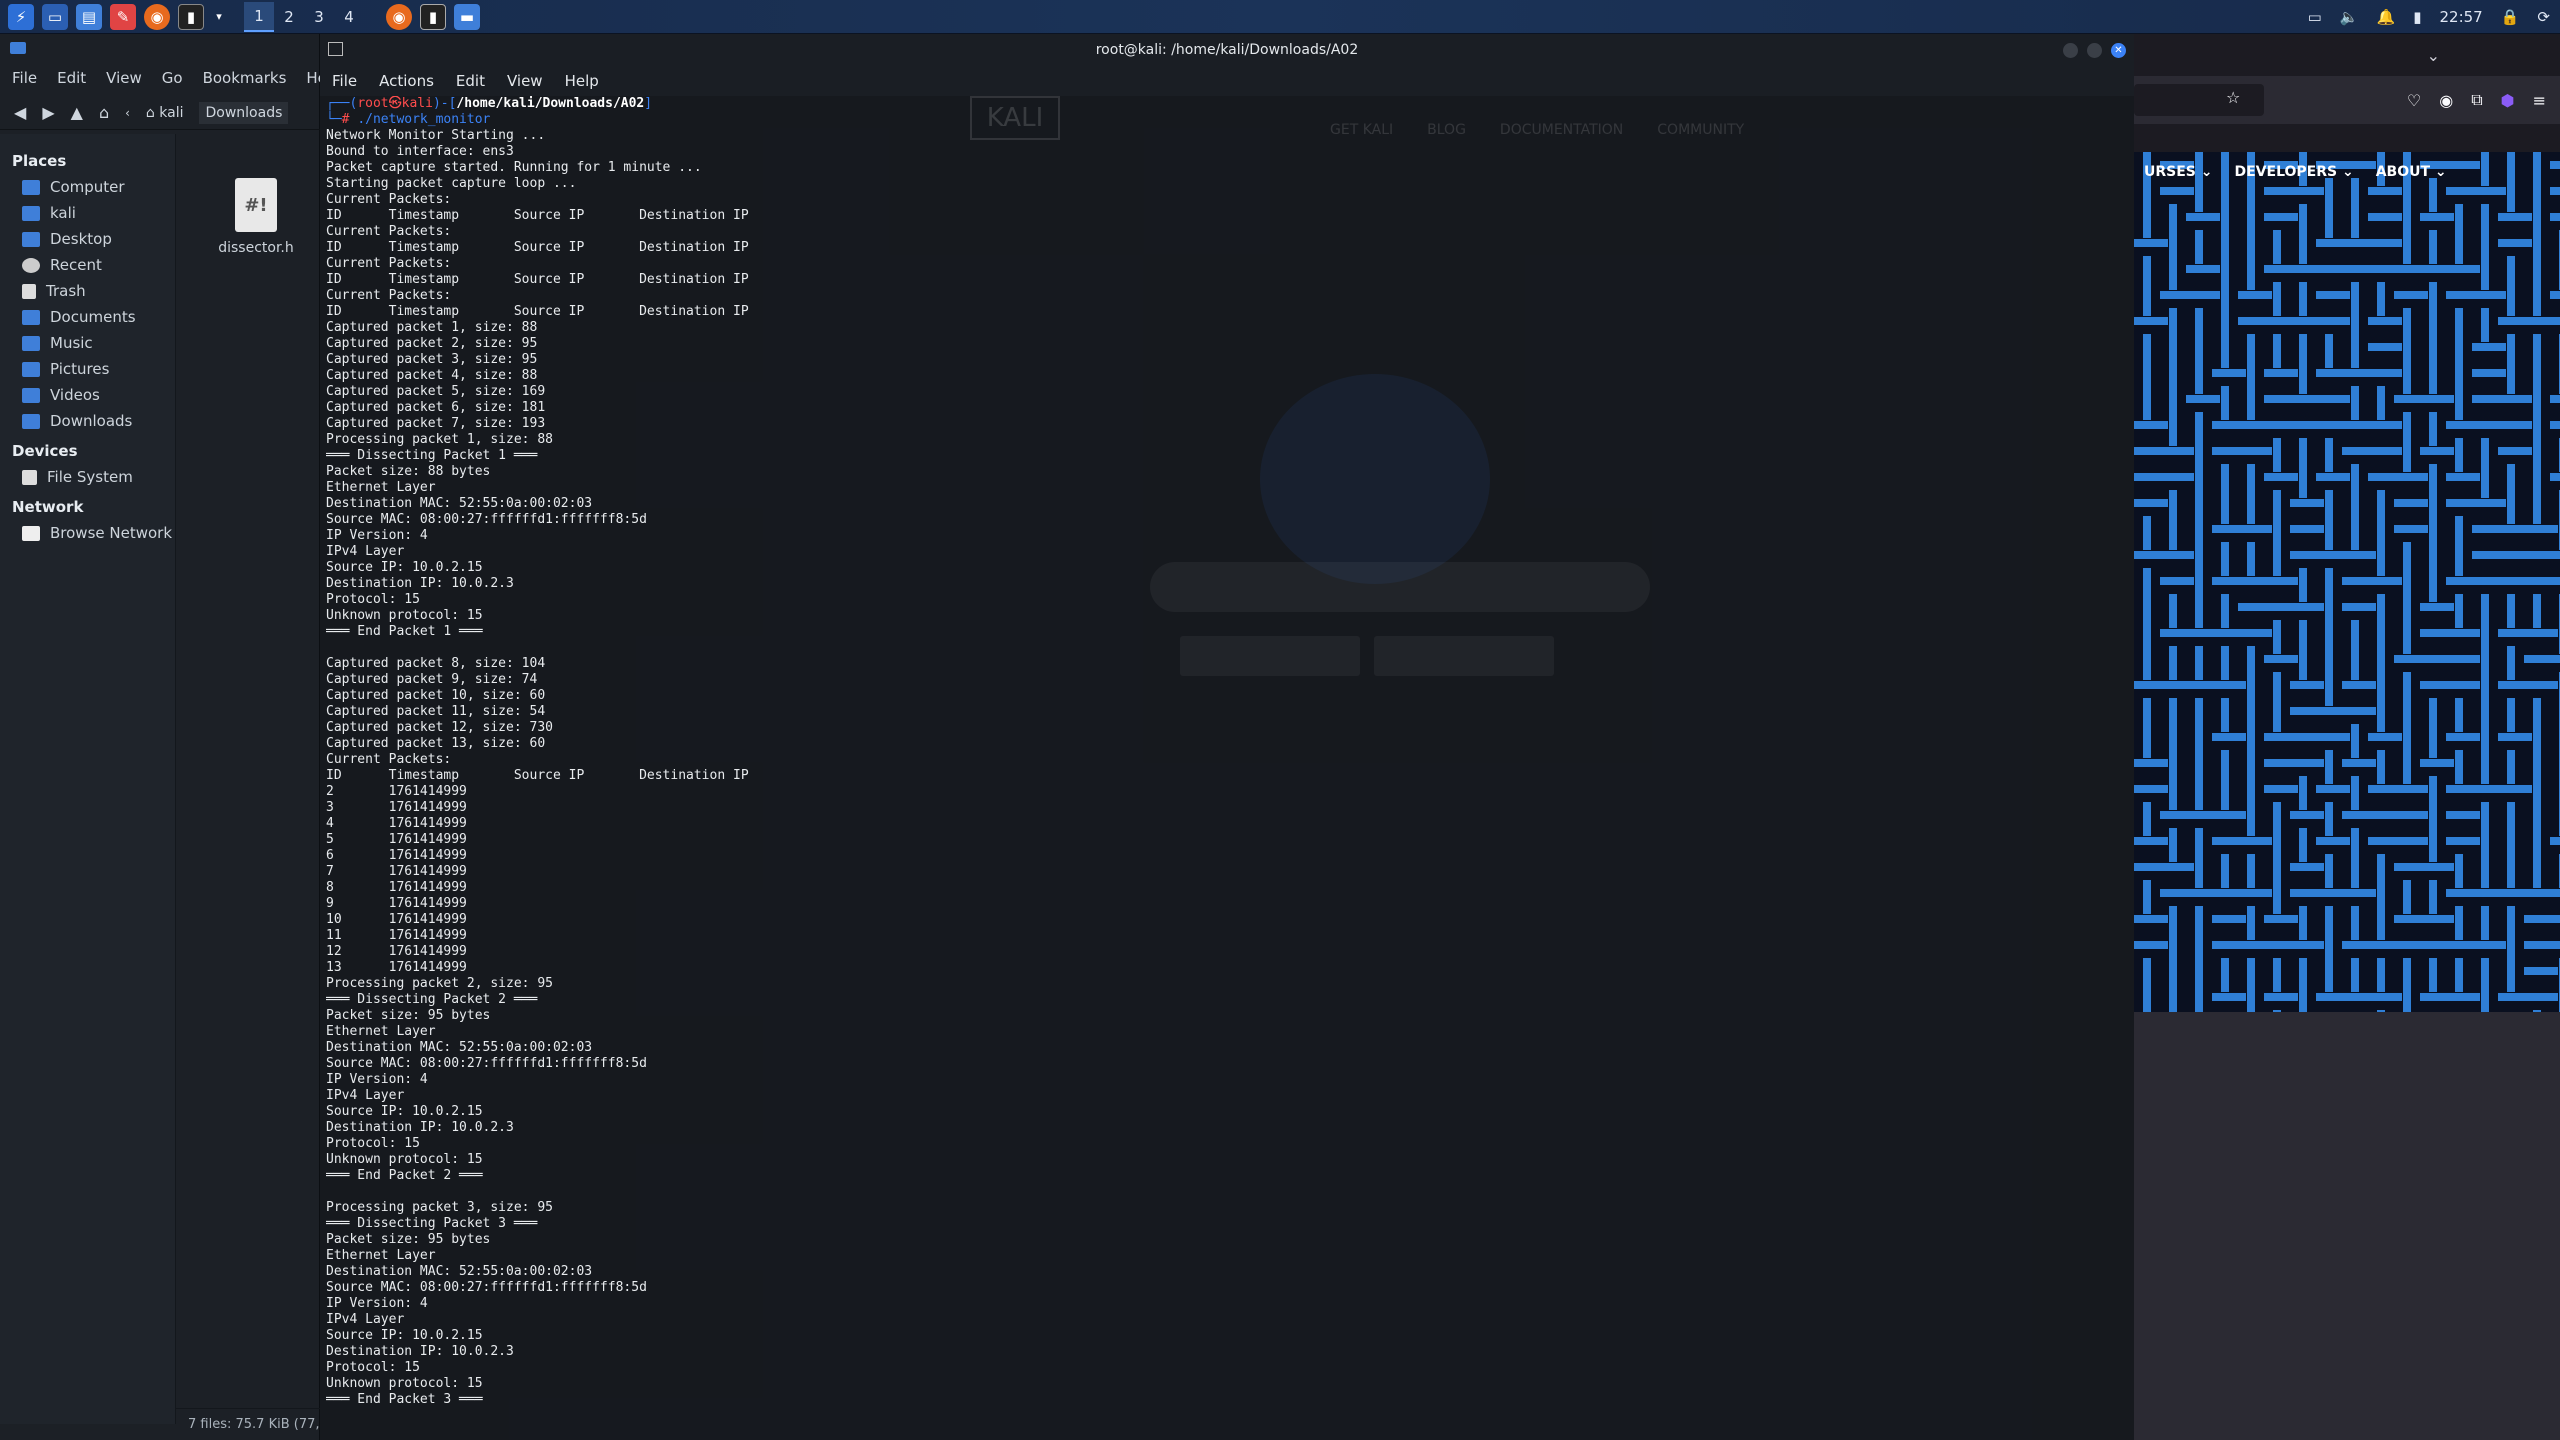 The height and width of the screenshot is (1440, 2560). Describe the element at coordinates (87, 239) in the screenshot. I see `sidebar-item-desktop: Desktop` at that location.